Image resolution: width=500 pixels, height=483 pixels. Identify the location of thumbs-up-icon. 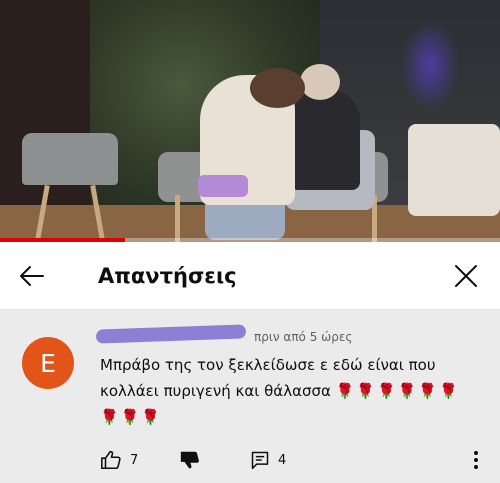
(111, 460).